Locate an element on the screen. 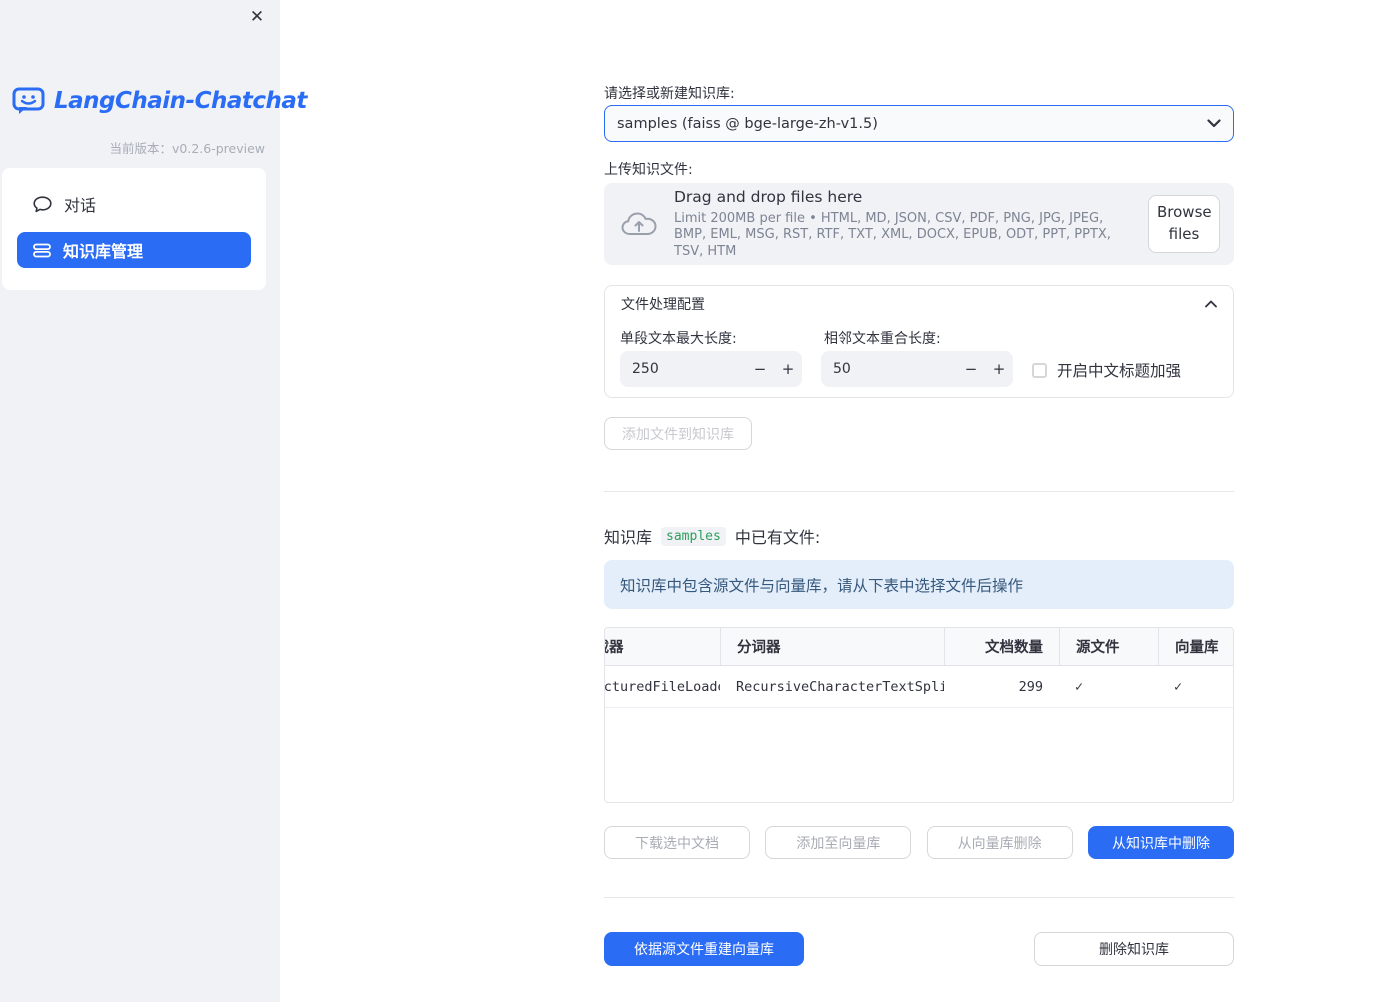 This screenshot has height=1002, width=1380. file-actions-row: 下载选中文档 添加至向量库 从向量库删除 从知识库中删除 is located at coordinates (919, 842).